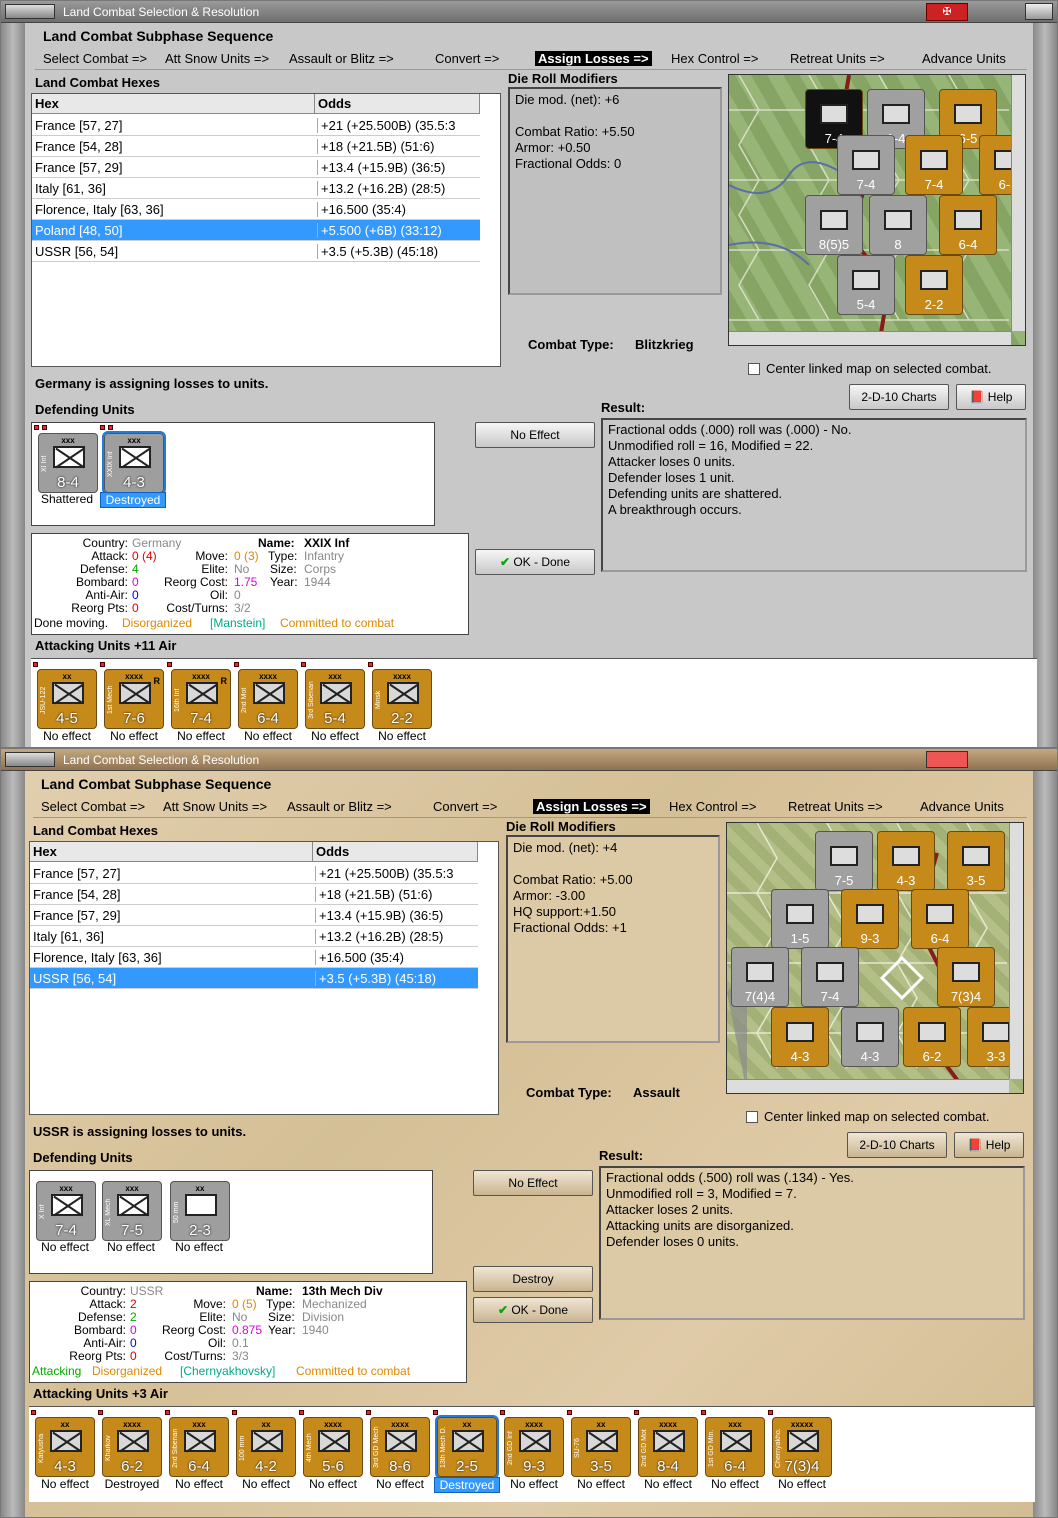 This screenshot has width=1058, height=1518. Describe the element at coordinates (760, 977) in the screenshot. I see `map-unit: 7(4)4` at that location.